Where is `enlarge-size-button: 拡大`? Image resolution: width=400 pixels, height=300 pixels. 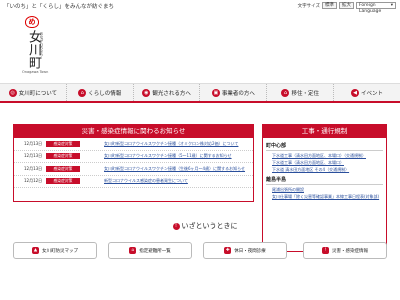 enlarge-size-button: 拡大 is located at coordinates (346, 5).